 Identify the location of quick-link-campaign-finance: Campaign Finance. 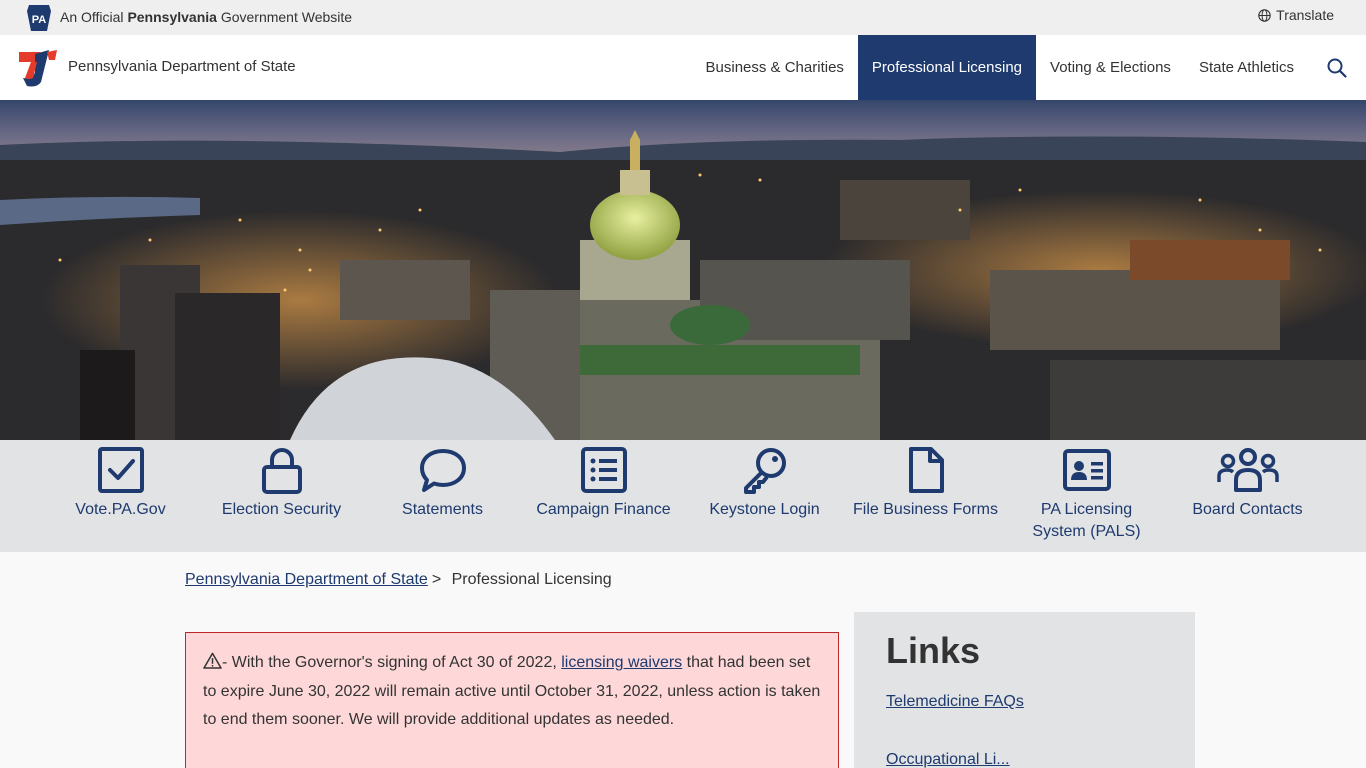
(603, 496).